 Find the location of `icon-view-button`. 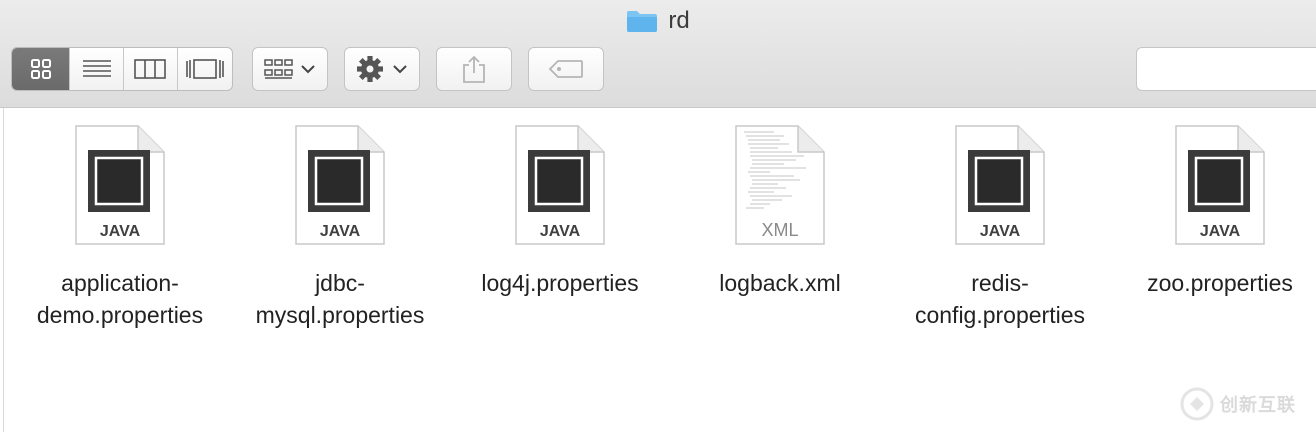

icon-view-button is located at coordinates (41, 69).